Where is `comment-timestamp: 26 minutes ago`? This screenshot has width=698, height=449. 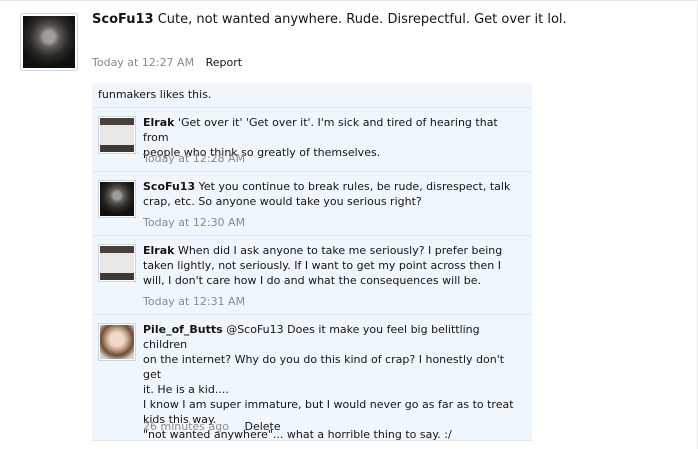
comment-timestamp: 26 minutes ago is located at coordinates (186, 426).